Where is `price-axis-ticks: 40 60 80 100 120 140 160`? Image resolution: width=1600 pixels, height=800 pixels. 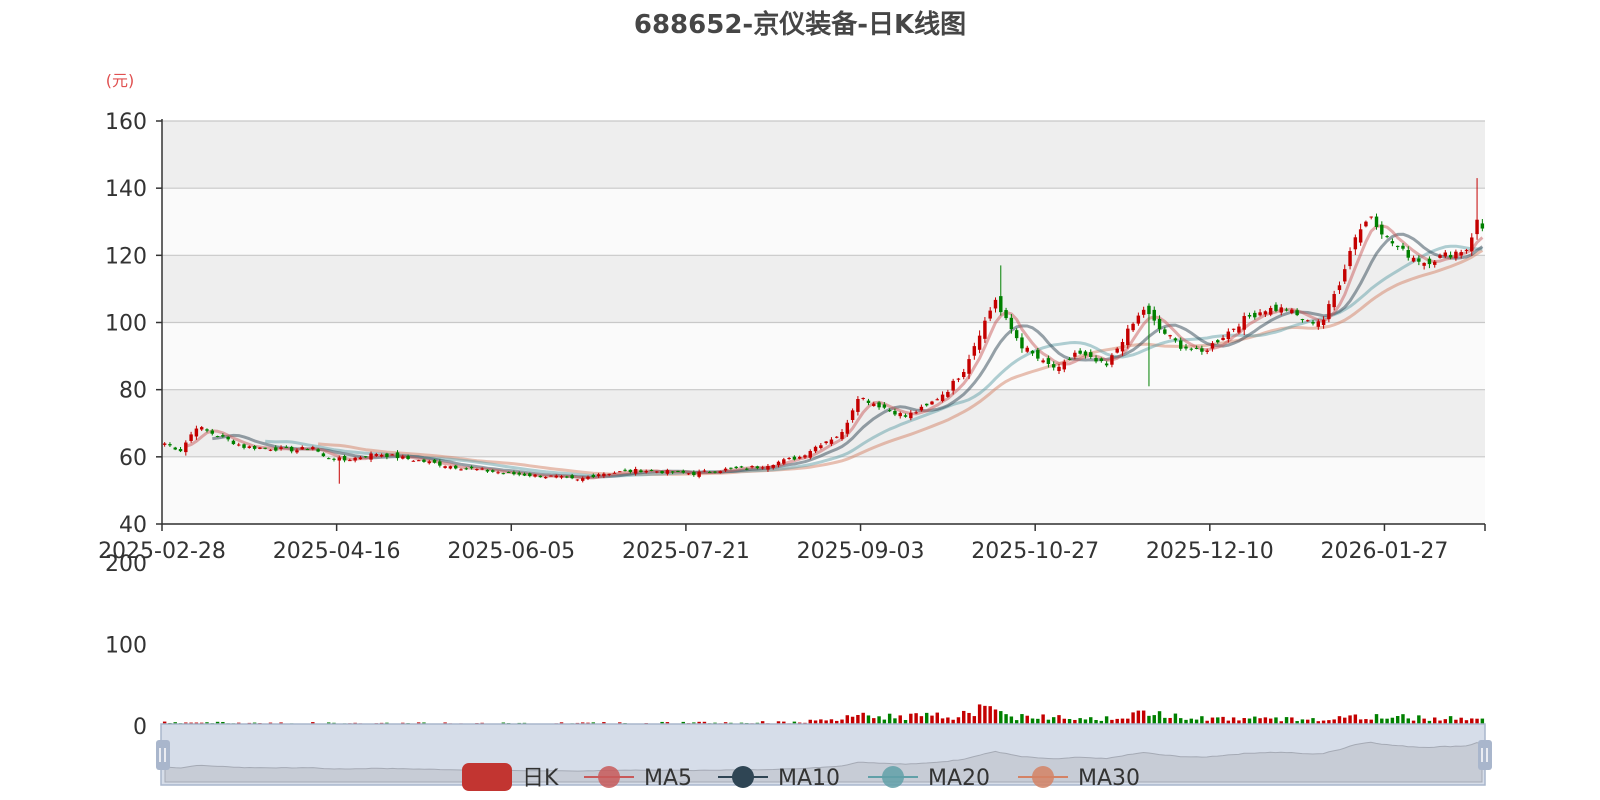 price-axis-ticks: 40 60 80 100 120 140 160 is located at coordinates (133, 324).